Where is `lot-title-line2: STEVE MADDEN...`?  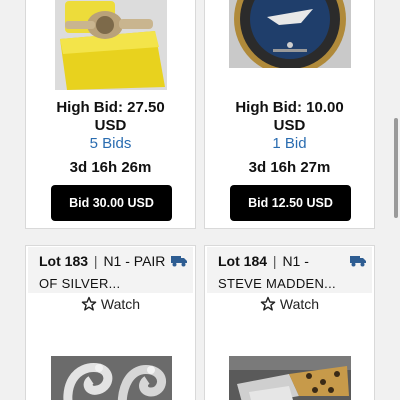
lot-title-line2: STEVE MADDEN... is located at coordinates (277, 283).